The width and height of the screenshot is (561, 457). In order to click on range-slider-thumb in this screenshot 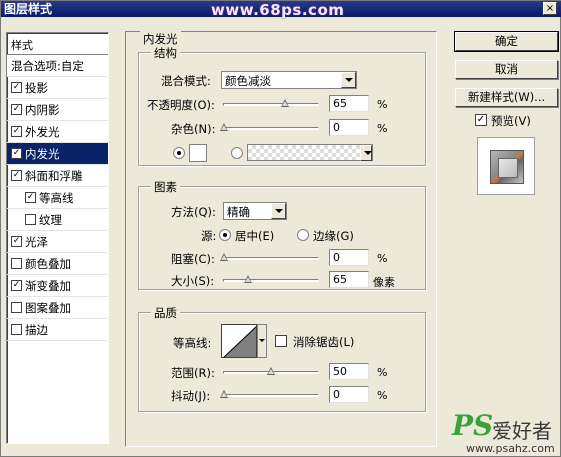, I will do `click(271, 371)`.